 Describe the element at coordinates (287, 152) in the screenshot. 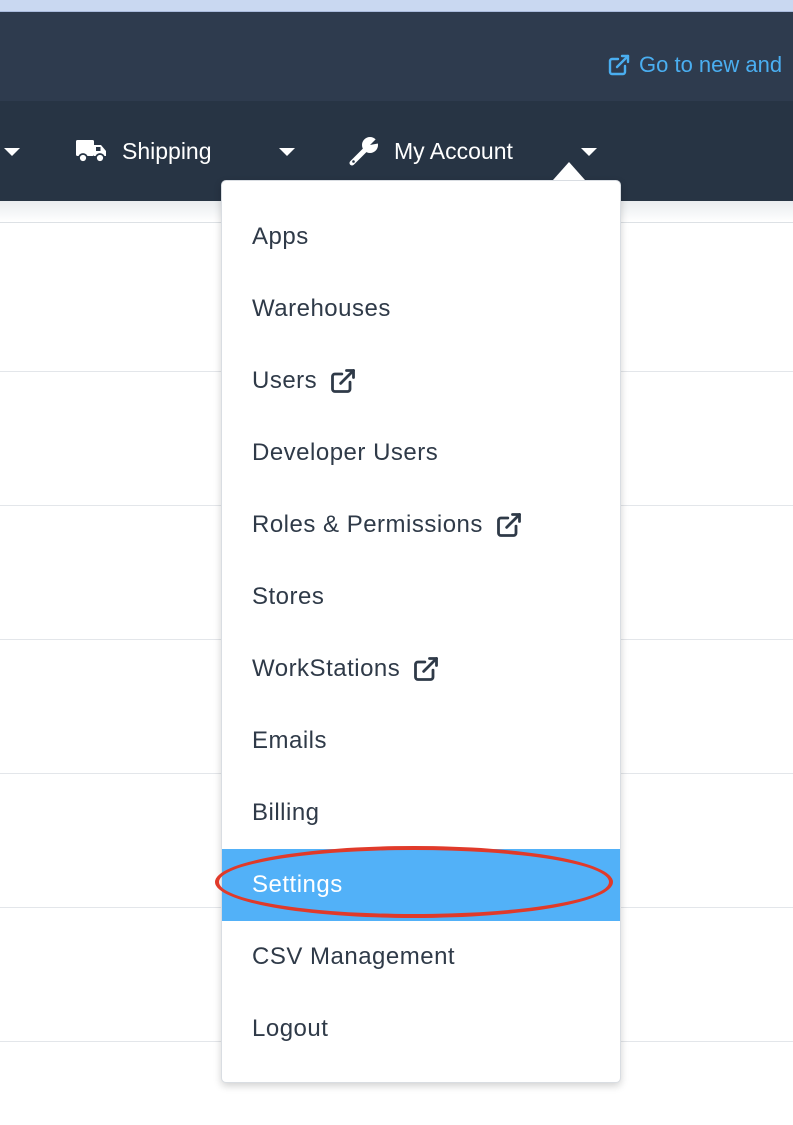

I see `shipping-caret-icon` at that location.